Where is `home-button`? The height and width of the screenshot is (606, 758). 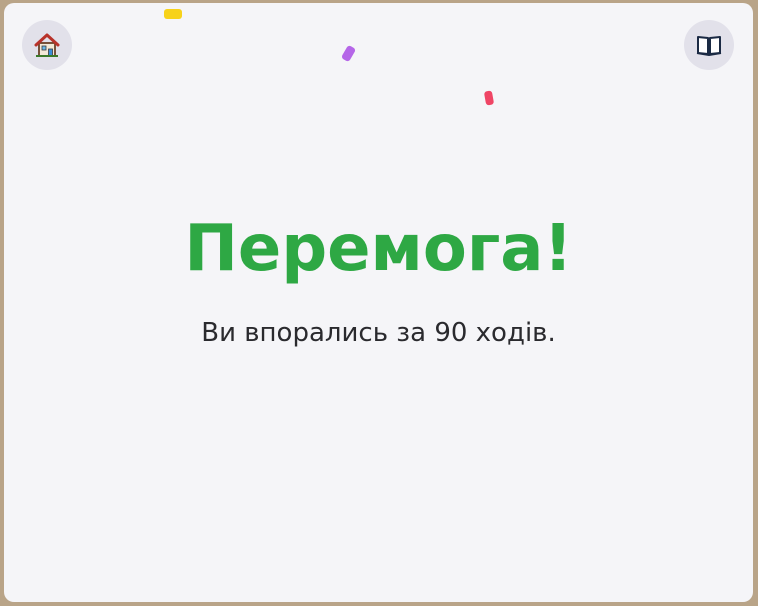 home-button is located at coordinates (47, 45).